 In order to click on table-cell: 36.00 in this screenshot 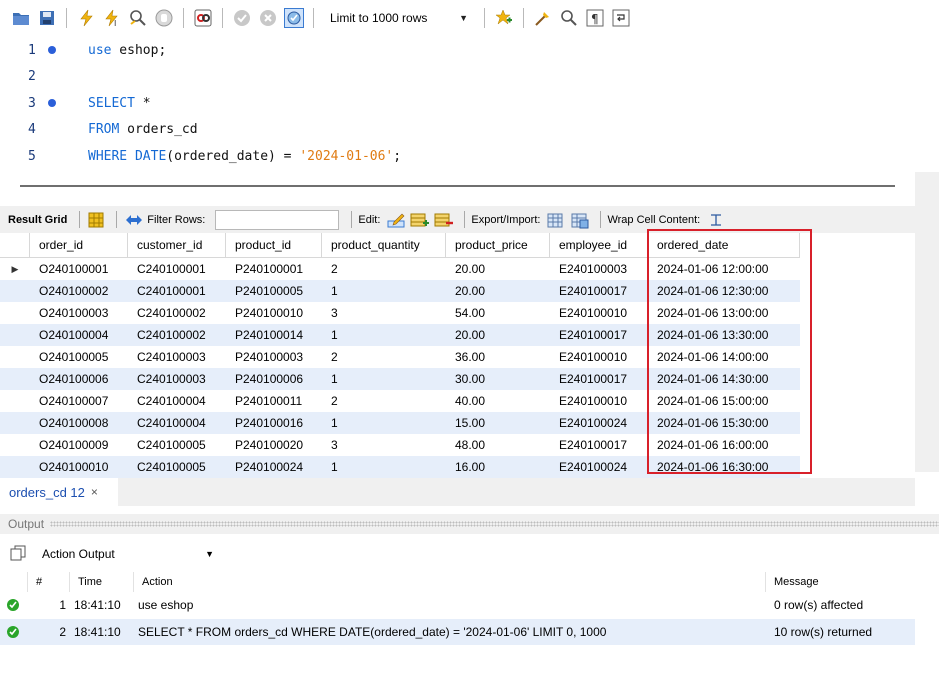, I will do `click(498, 357)`.